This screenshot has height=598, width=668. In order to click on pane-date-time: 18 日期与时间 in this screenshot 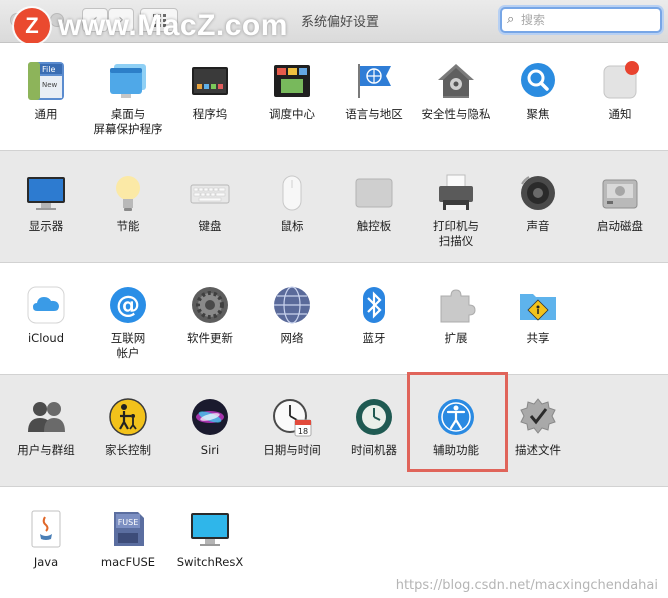, I will do `click(292, 427)`.